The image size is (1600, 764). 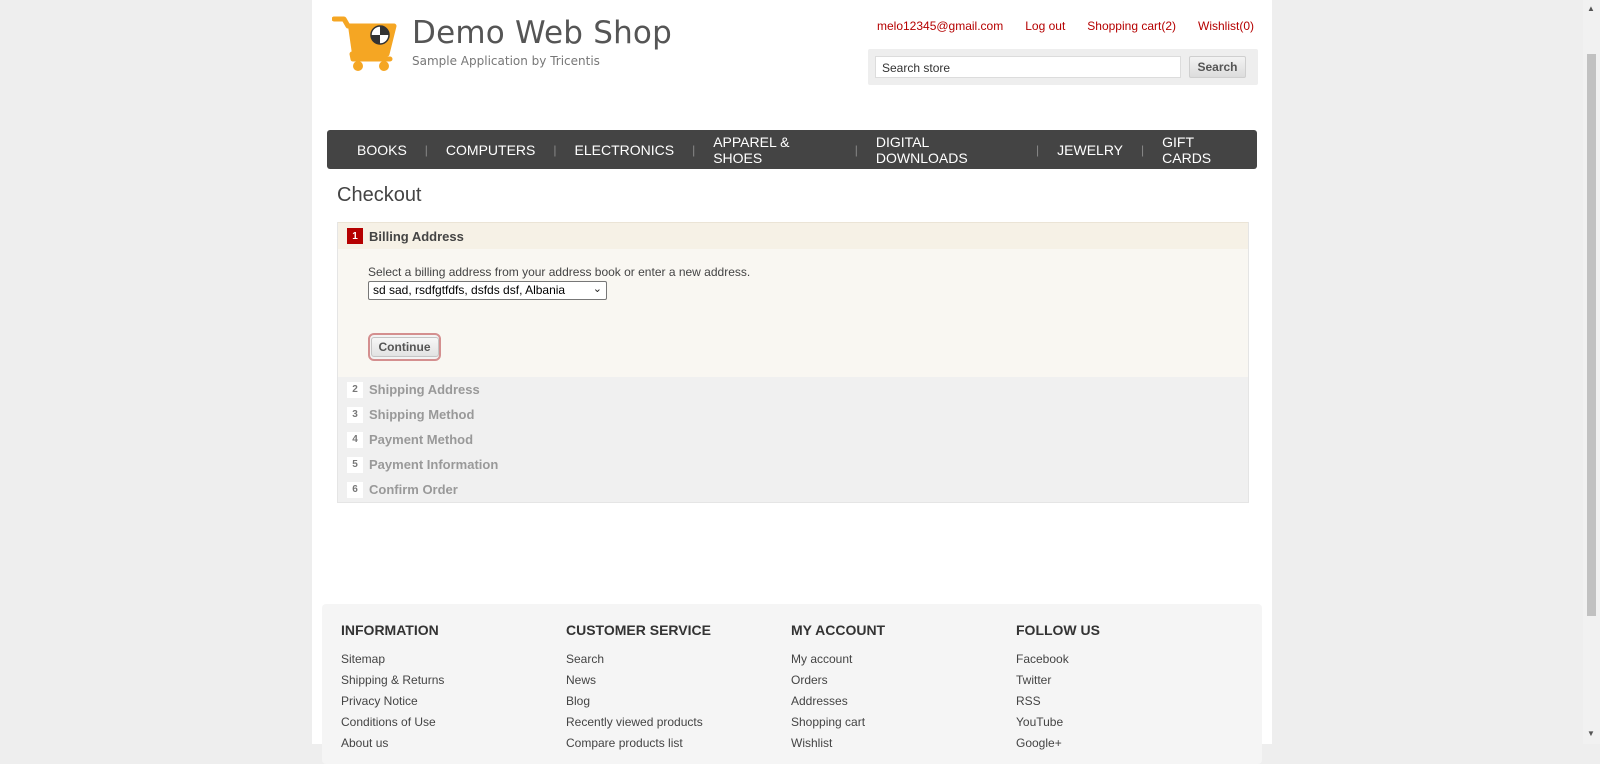 I want to click on vertical-scrollbar: ▲ ▼, so click(x=1591, y=372).